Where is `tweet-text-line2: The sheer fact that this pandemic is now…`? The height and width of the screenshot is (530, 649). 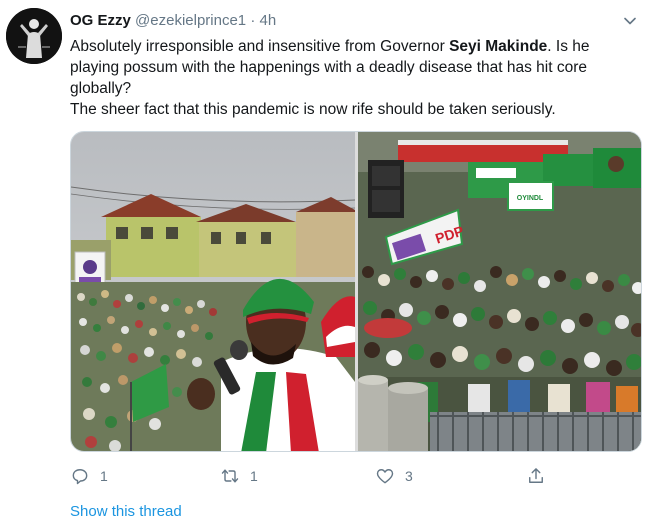
tweet-text-line2: The sheer fact that this pandemic is now… is located at coordinates (313, 109).